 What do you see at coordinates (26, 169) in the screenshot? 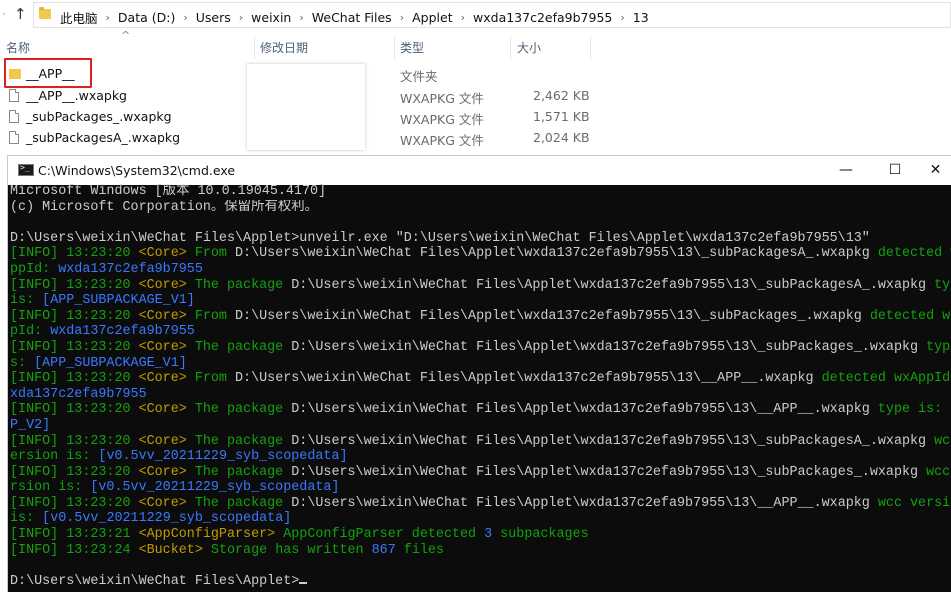
I see `cmd-icon` at bounding box center [26, 169].